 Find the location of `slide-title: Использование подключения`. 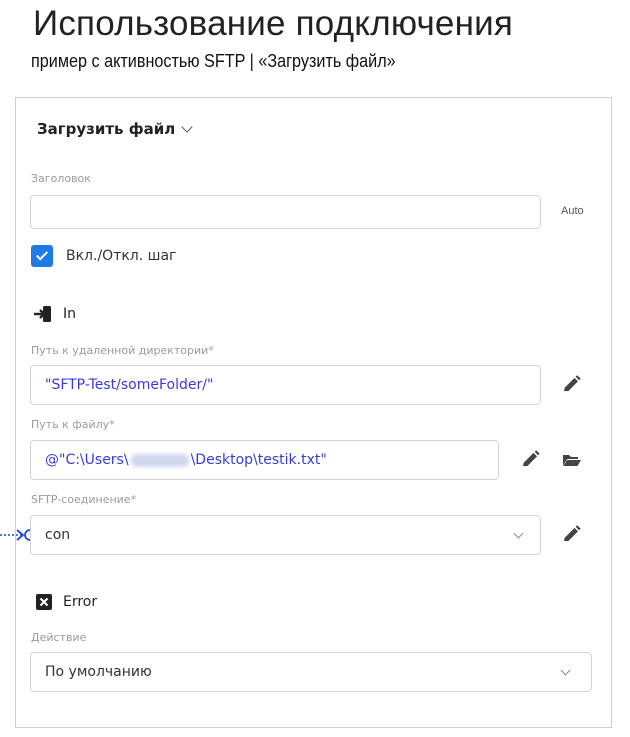

slide-title: Использование подключения is located at coordinates (273, 23).